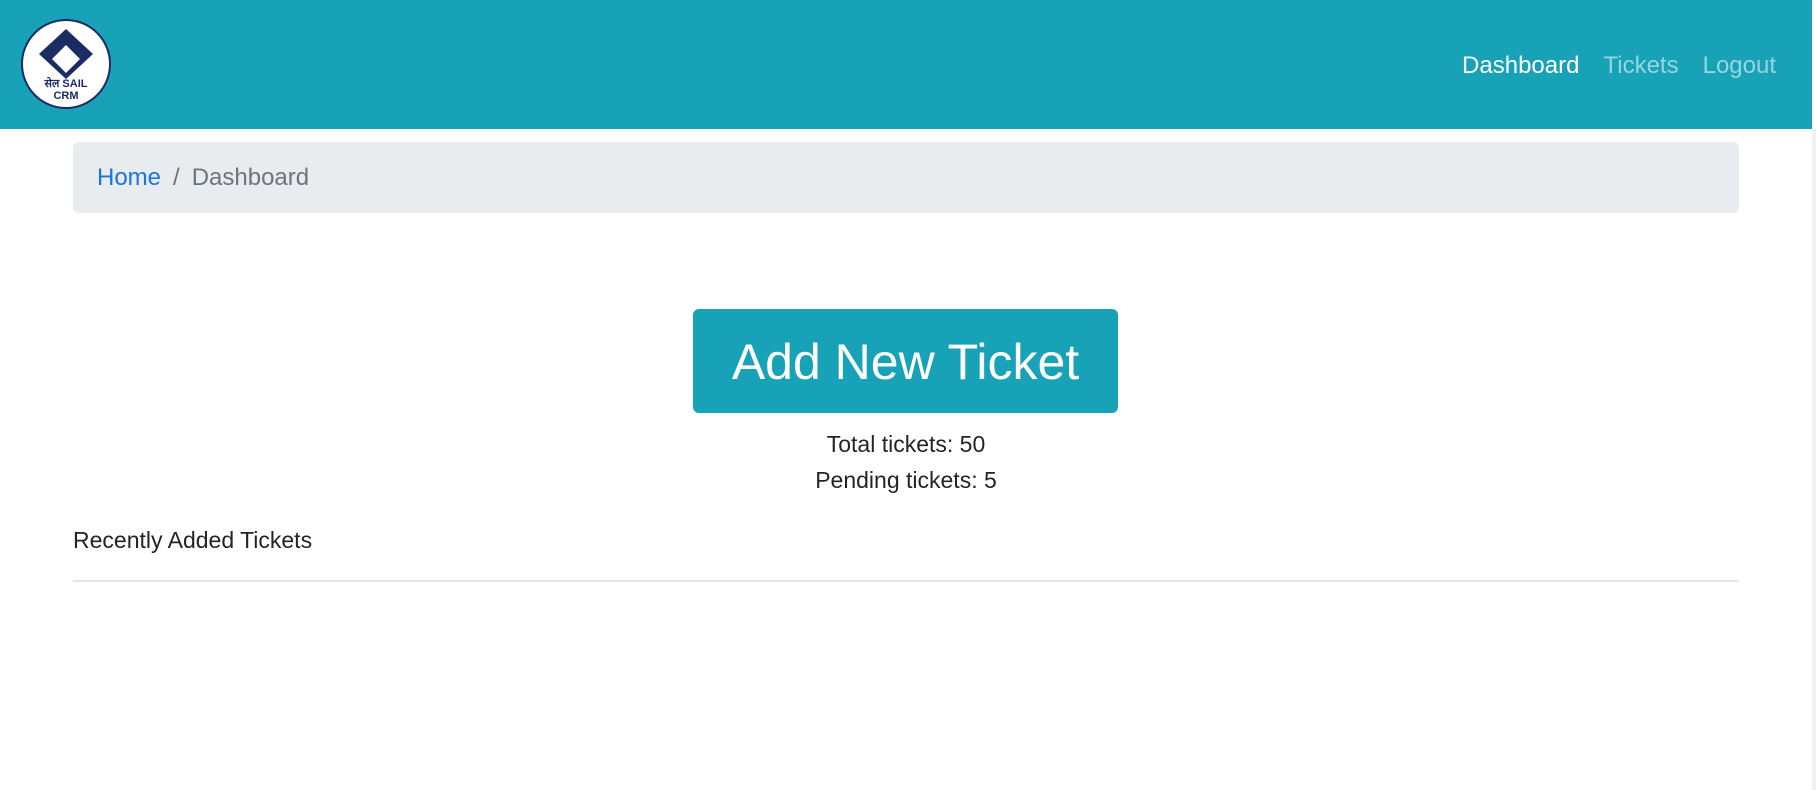 The height and width of the screenshot is (790, 1816). Describe the element at coordinates (906, 480) in the screenshot. I see `pending-tickets-count: Pending tickets: 5` at that location.